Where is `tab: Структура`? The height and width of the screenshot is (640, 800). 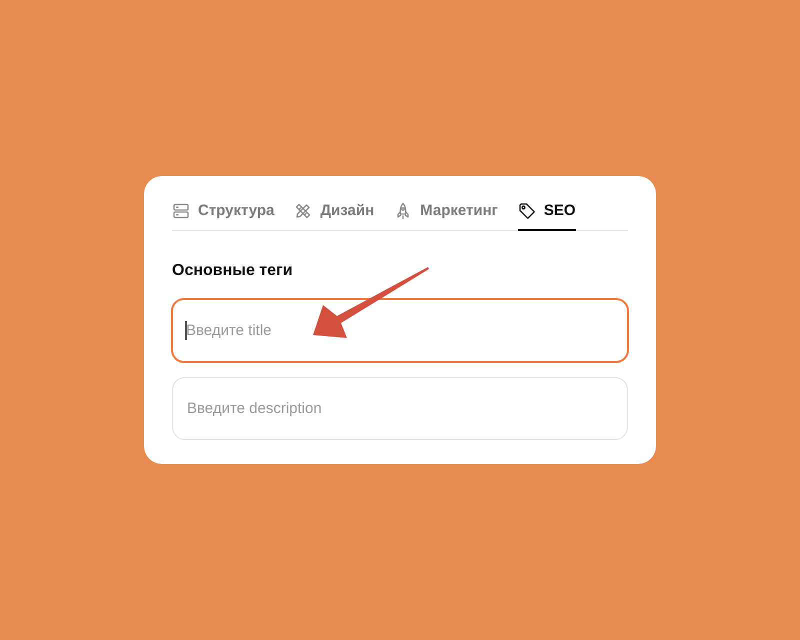
tab: Структура is located at coordinates (223, 216).